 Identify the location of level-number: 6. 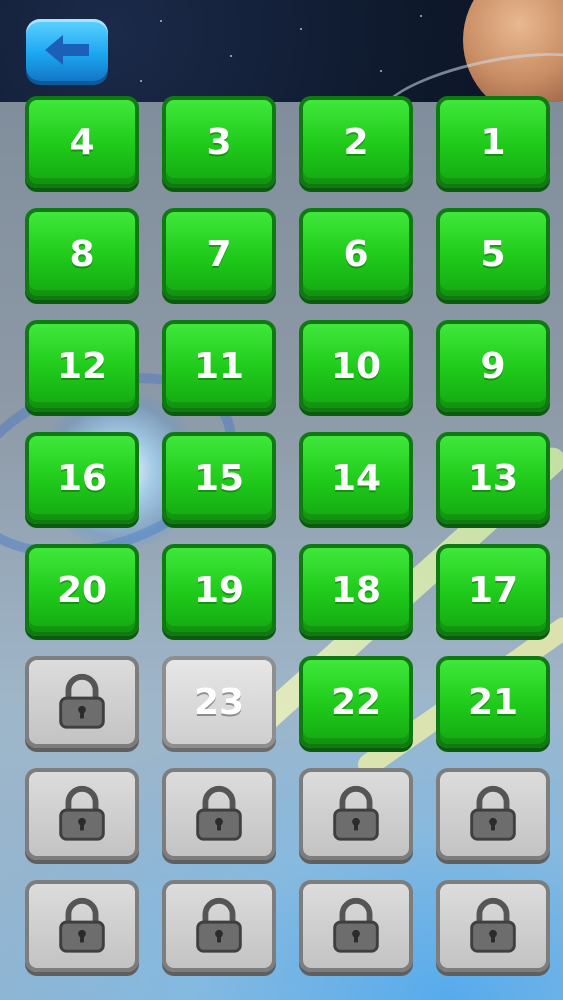
(356, 254).